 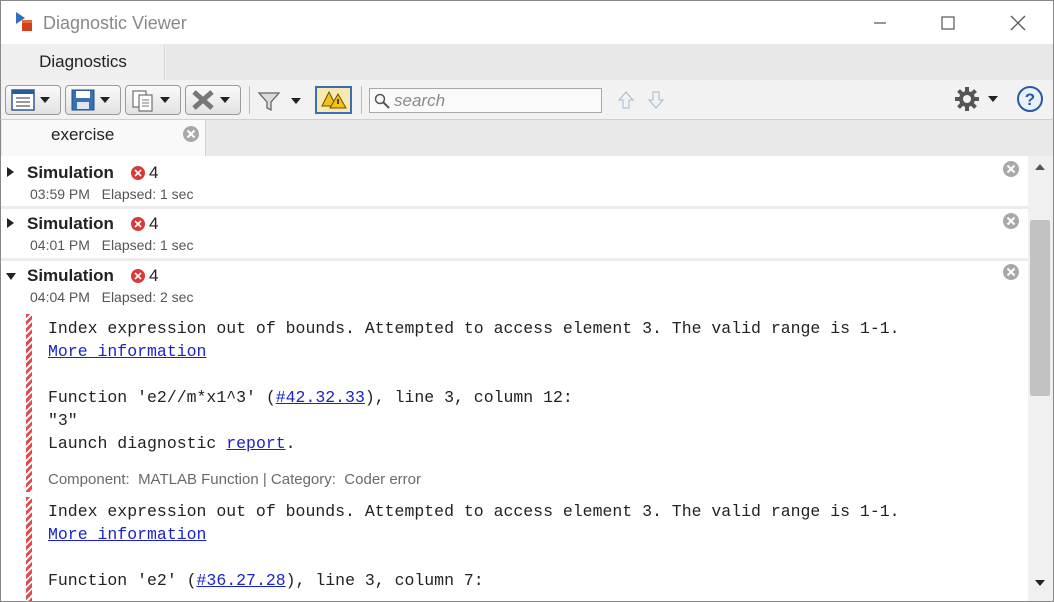 I want to click on vertical-scrollbar, so click(x=1040, y=378).